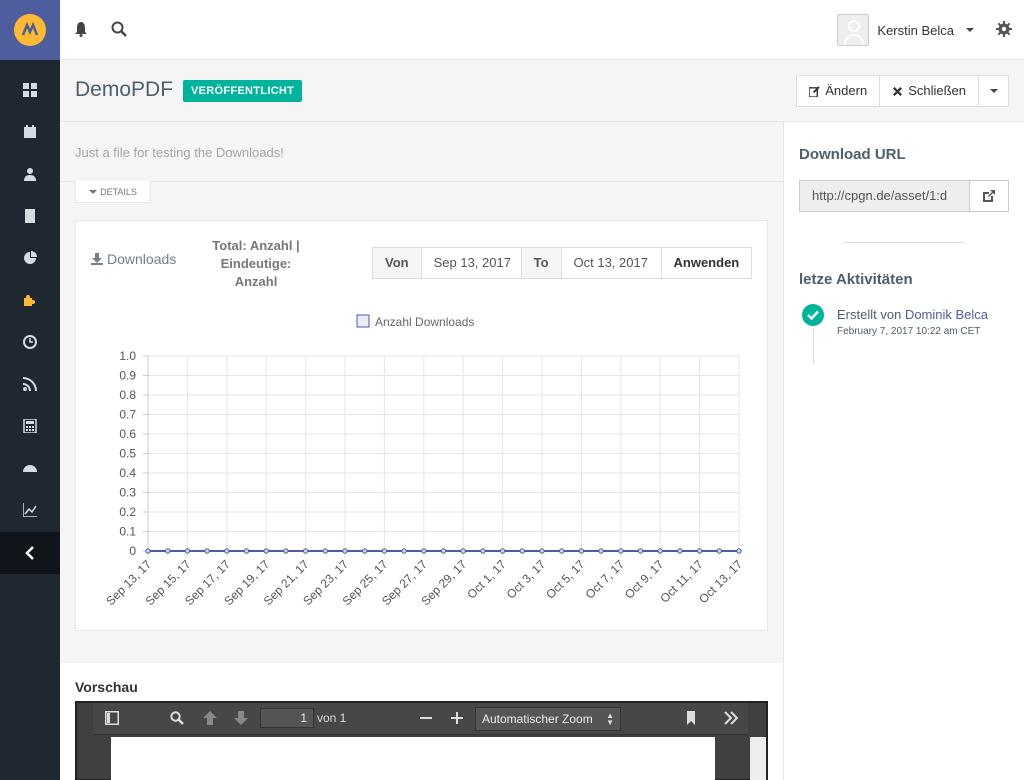 The height and width of the screenshot is (780, 1024). Describe the element at coordinates (30, 426) in the screenshot. I see `sidebar-item-points` at that location.